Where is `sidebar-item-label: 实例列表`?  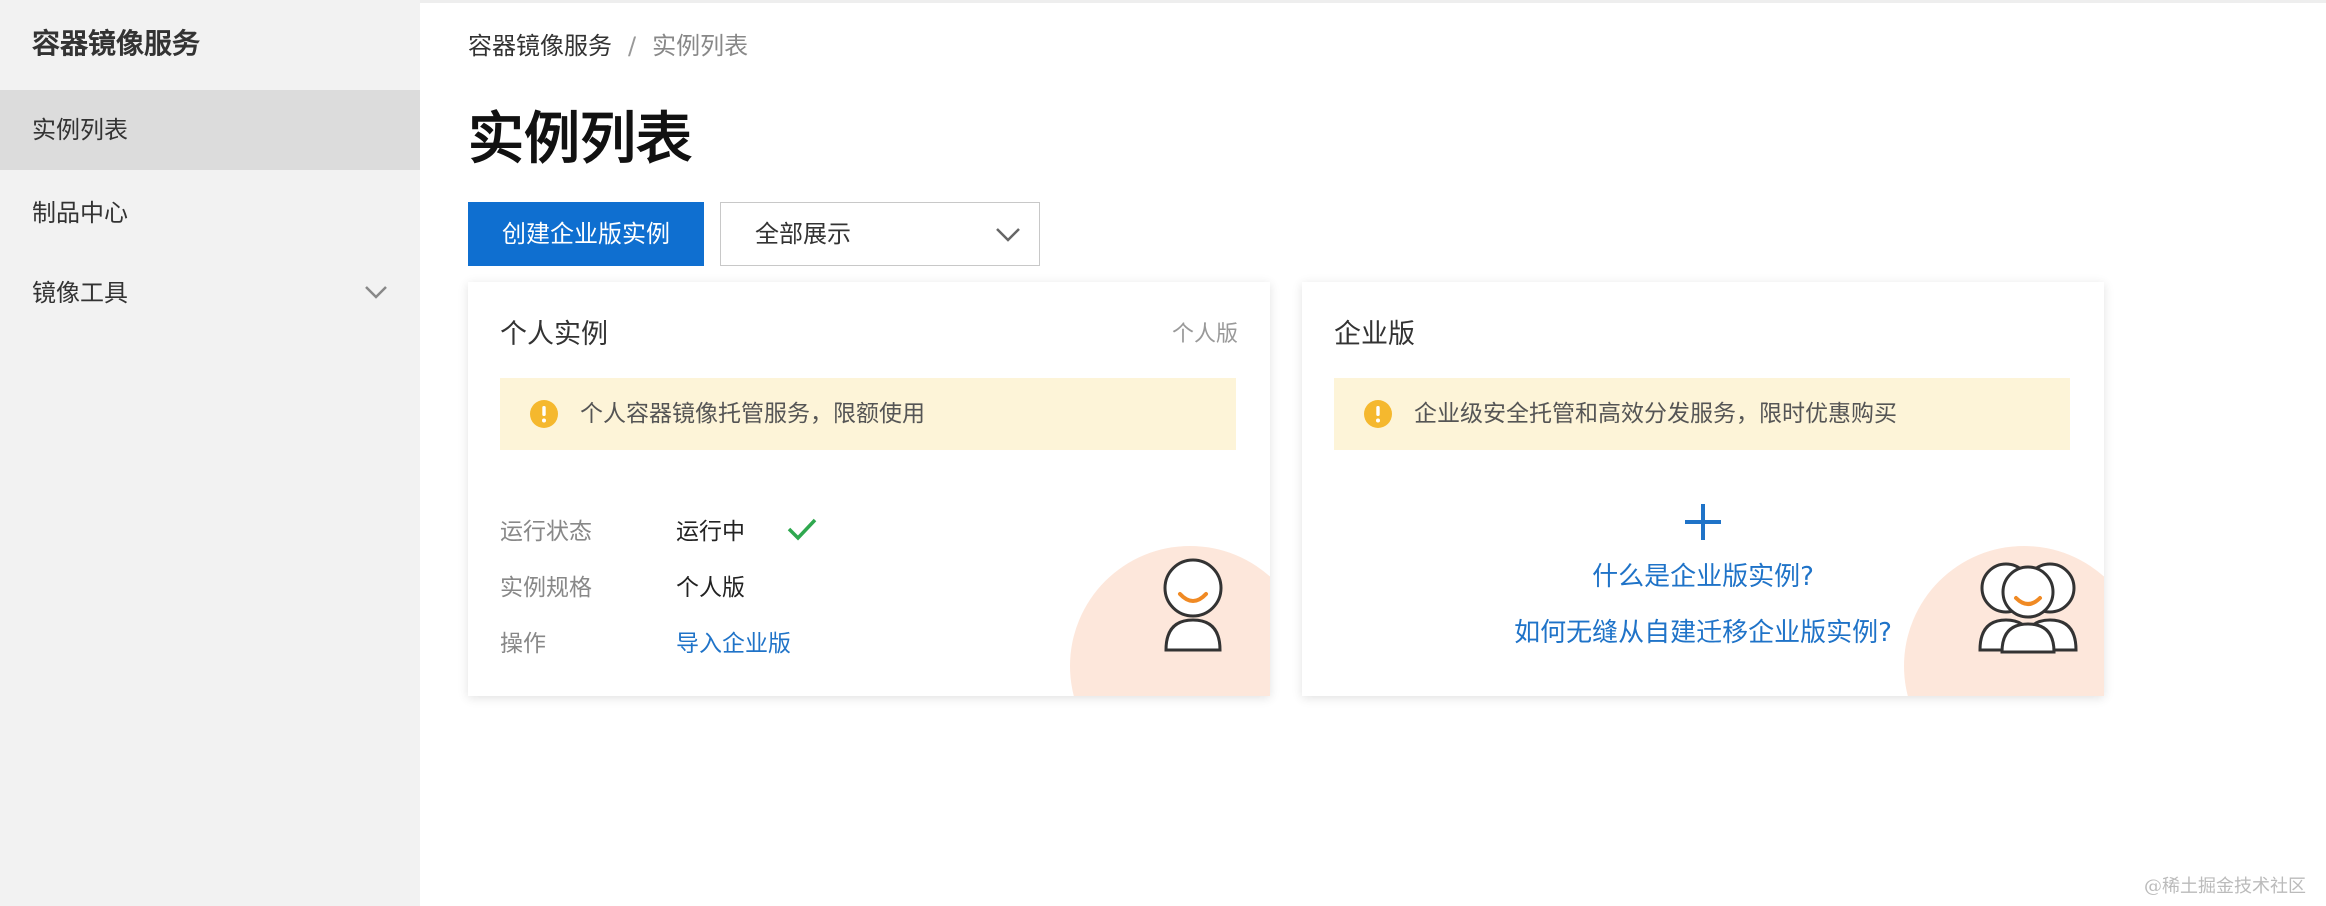
sidebar-item-label: 实例列表 is located at coordinates (80, 130).